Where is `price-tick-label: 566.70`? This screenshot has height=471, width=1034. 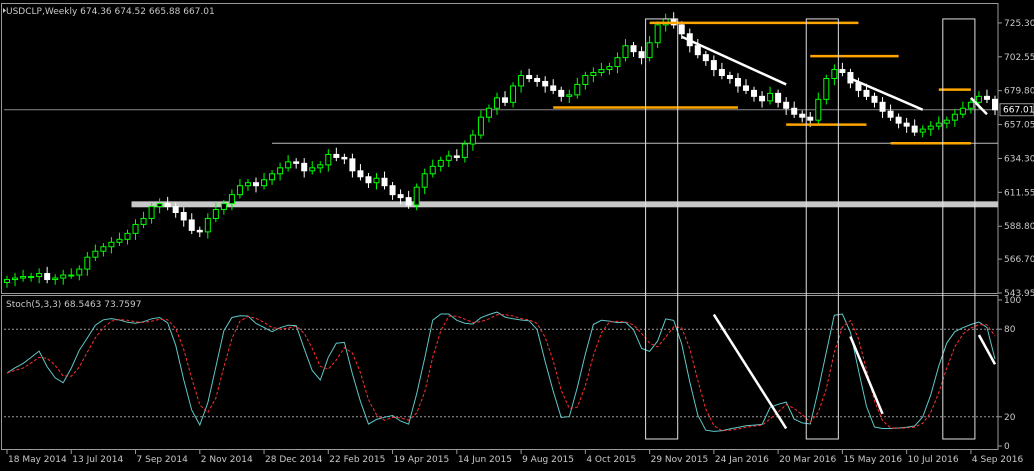 price-tick-label: 566.70 is located at coordinates (1019, 260).